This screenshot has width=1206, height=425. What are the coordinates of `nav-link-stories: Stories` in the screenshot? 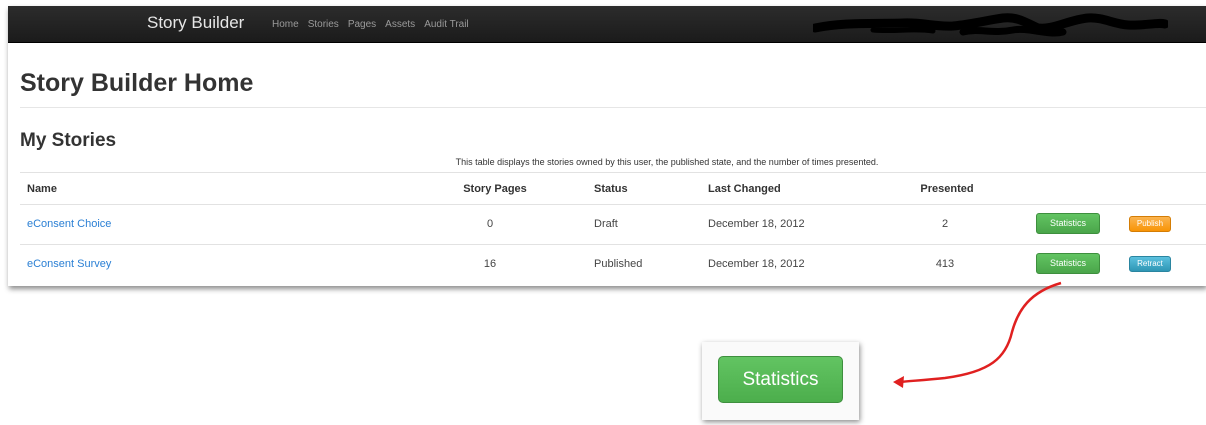 It's located at (323, 24).